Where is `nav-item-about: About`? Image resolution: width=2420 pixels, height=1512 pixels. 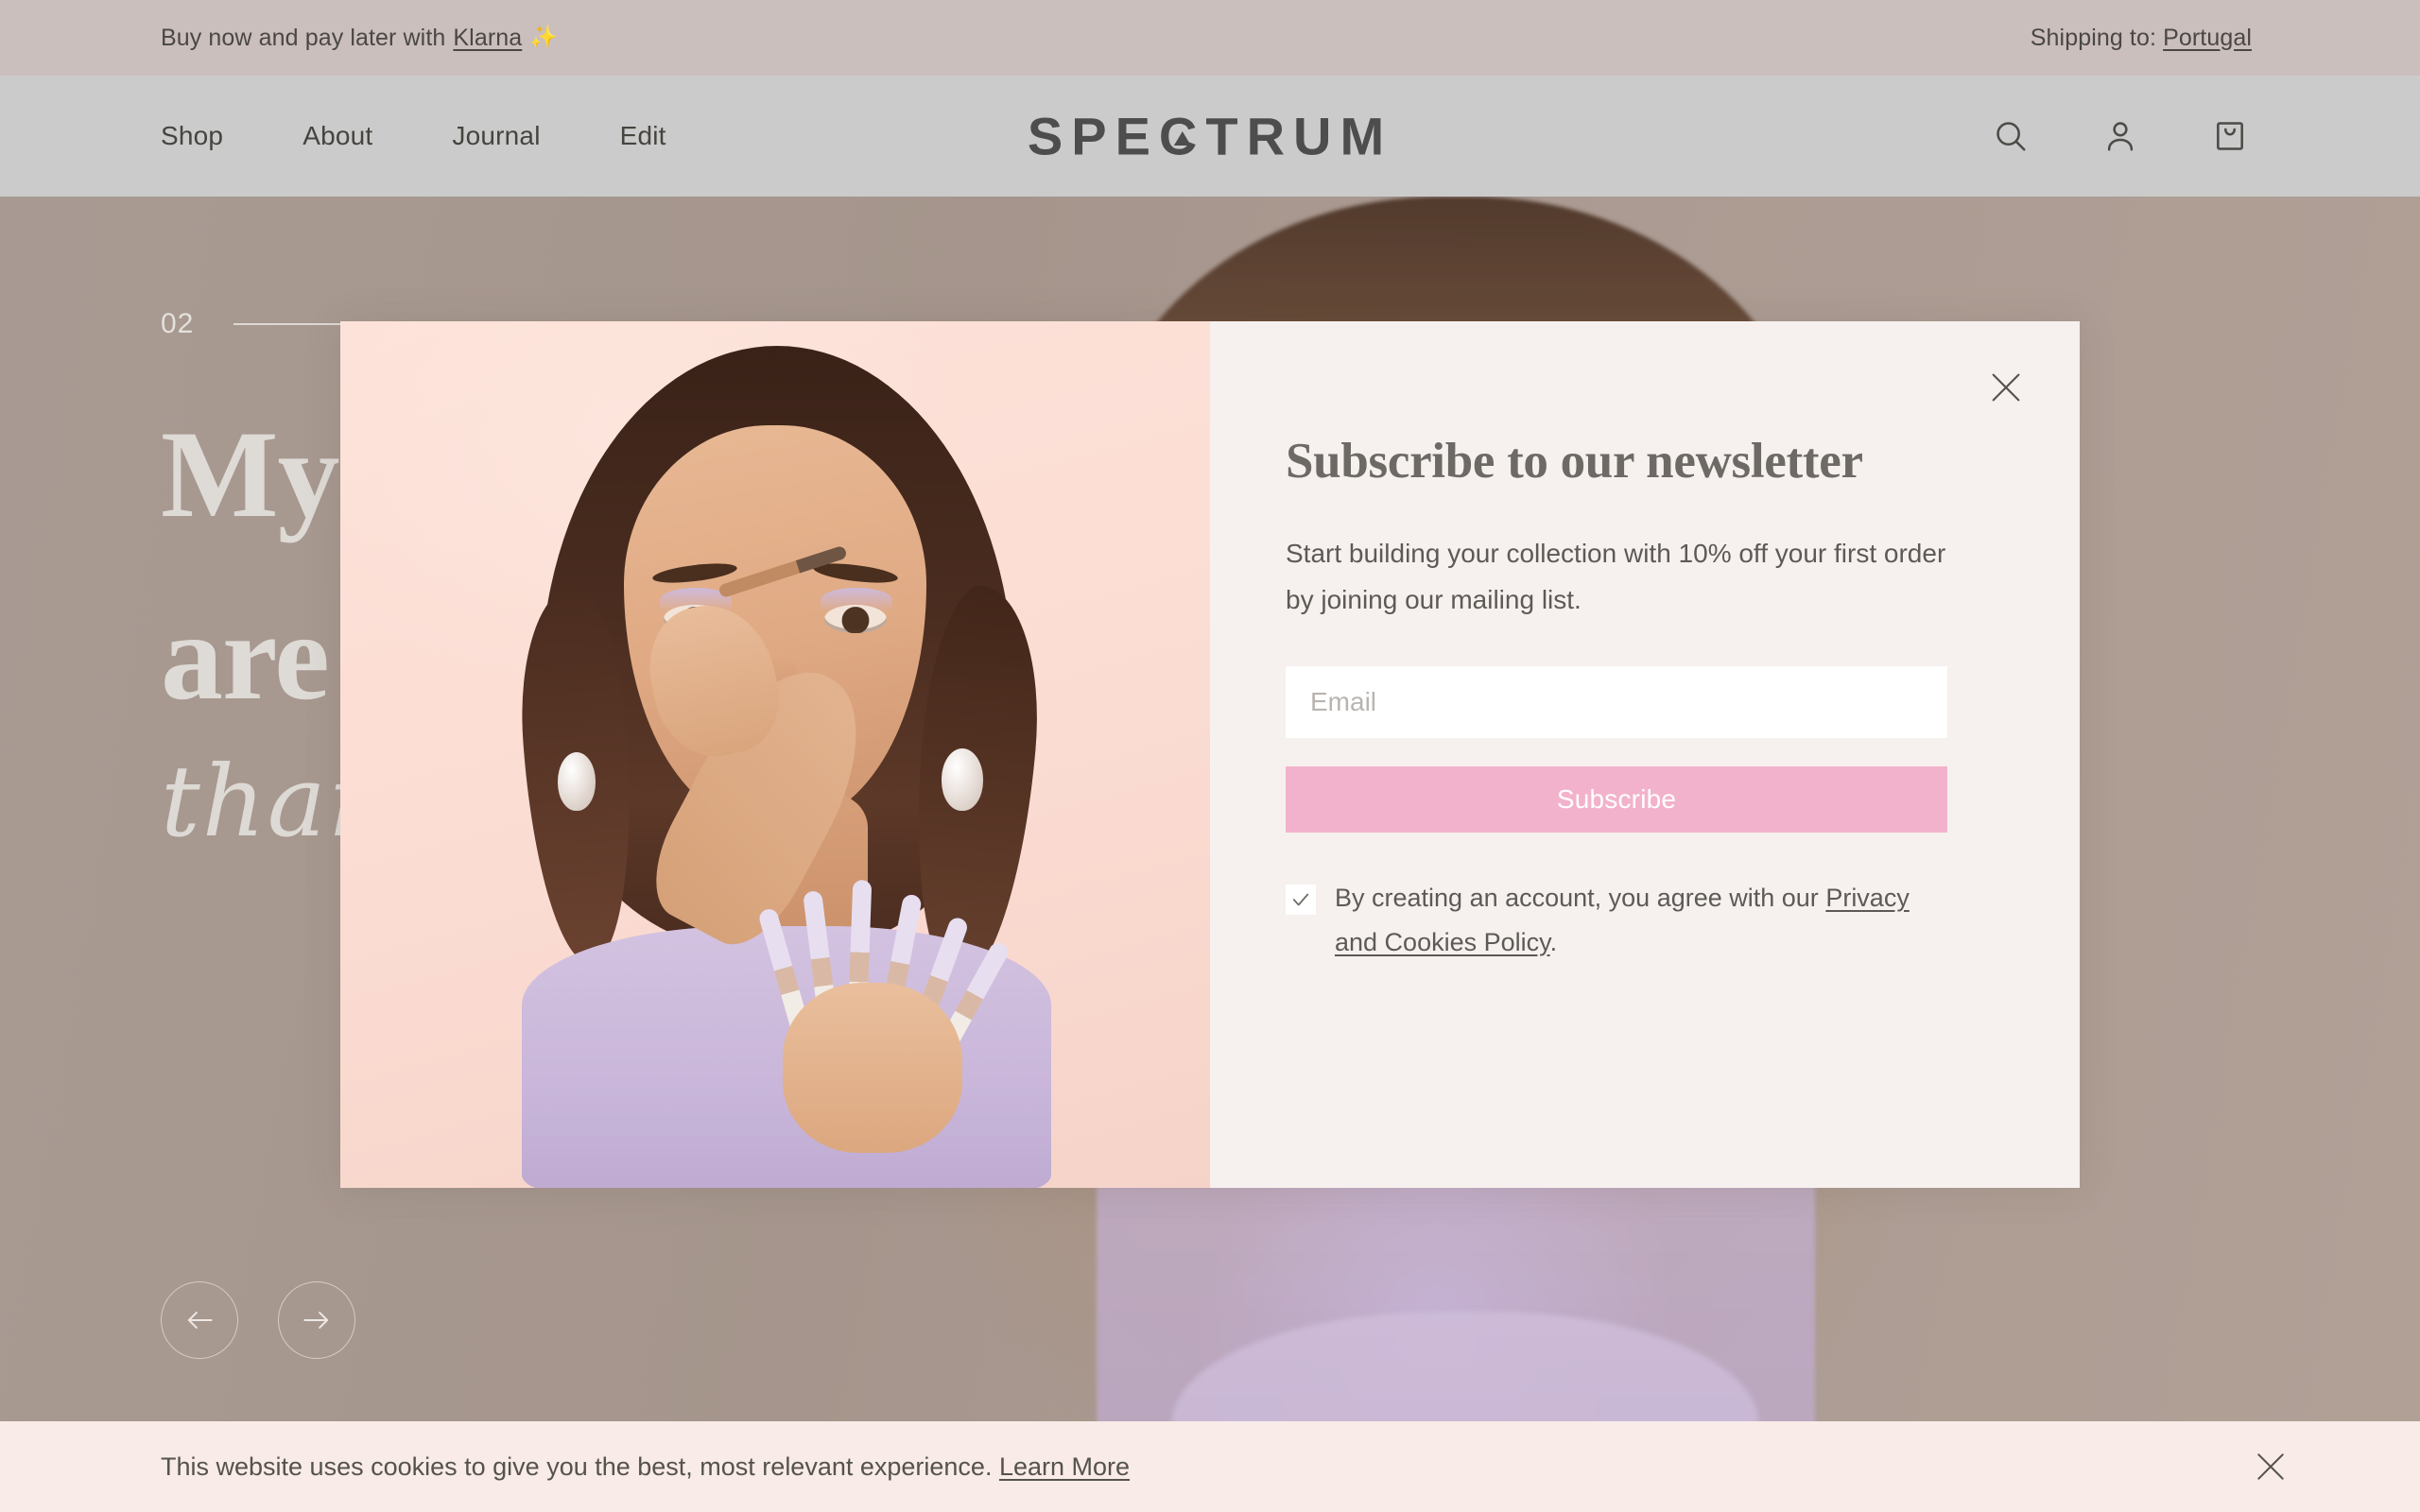
nav-item-about: About is located at coordinates (337, 136).